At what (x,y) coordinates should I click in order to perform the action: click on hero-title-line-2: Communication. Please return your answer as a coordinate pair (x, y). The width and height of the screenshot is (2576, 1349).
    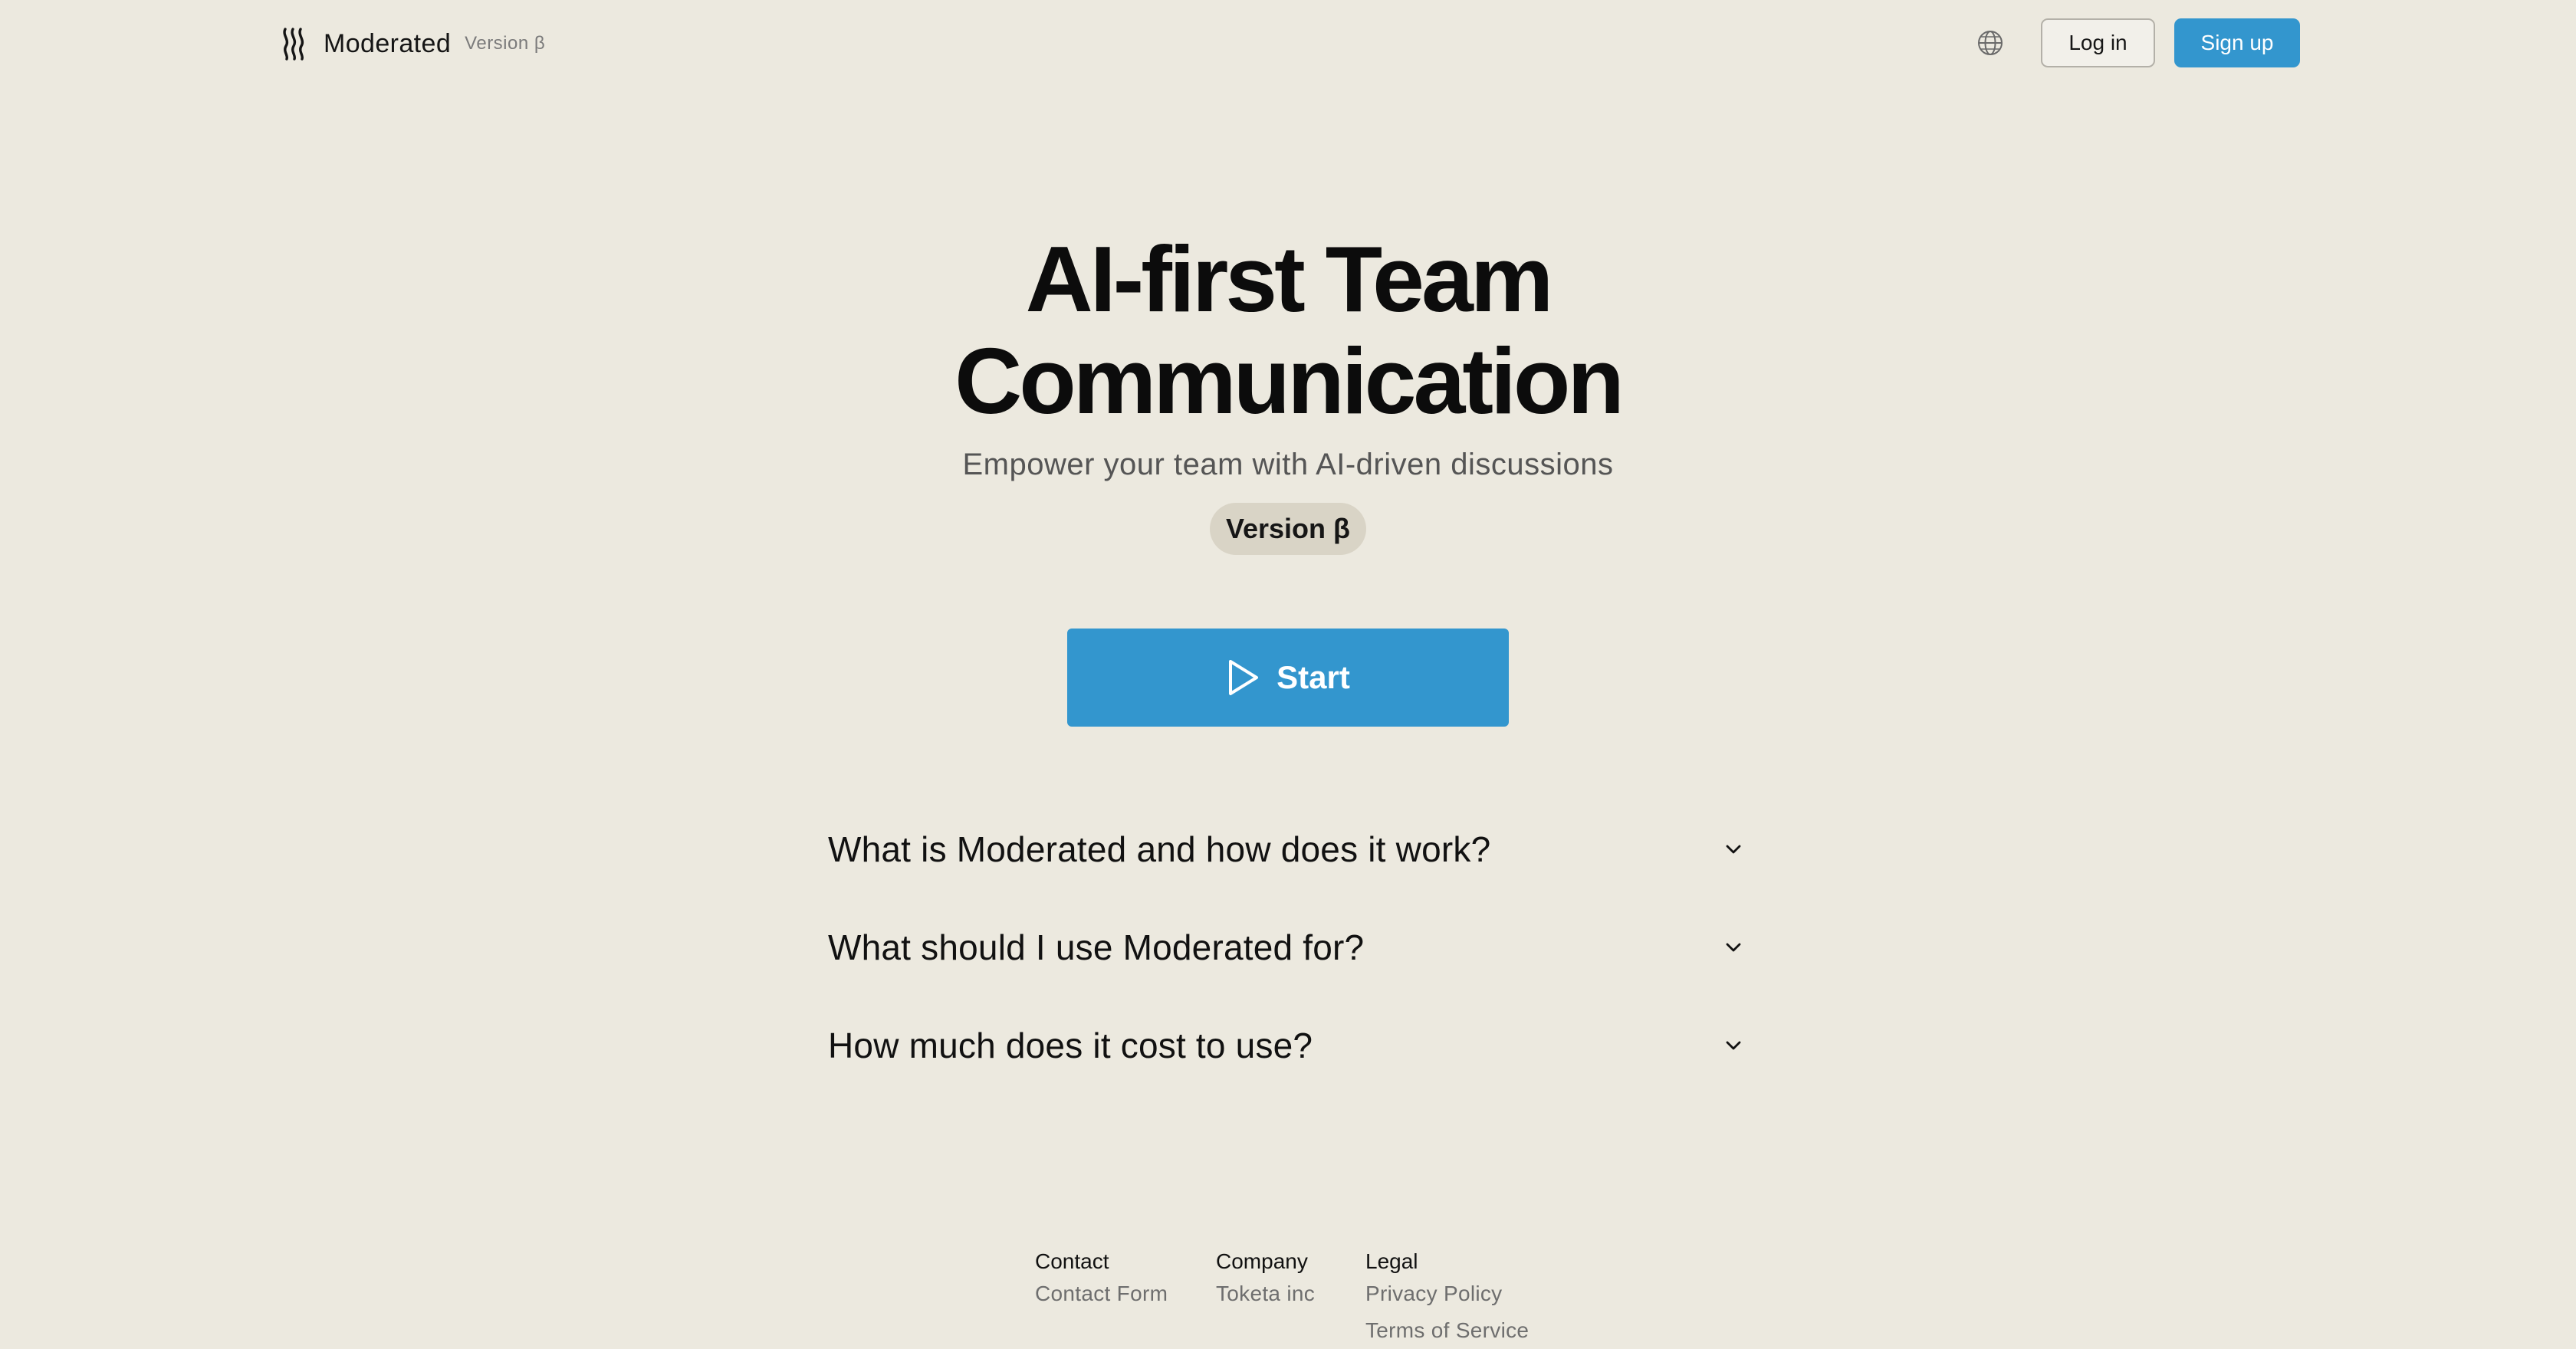
    Looking at the image, I should click on (1290, 381).